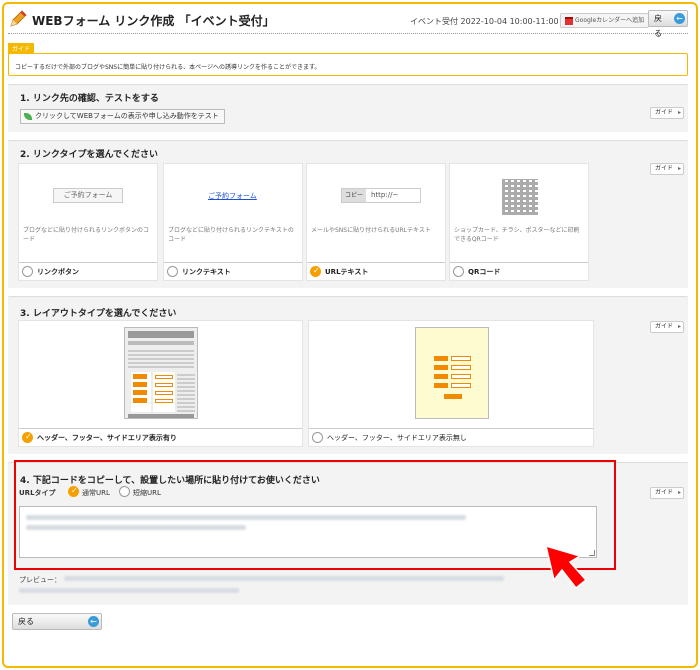  What do you see at coordinates (519, 271) in the screenshot?
I see `card-footer: QRコード` at bounding box center [519, 271].